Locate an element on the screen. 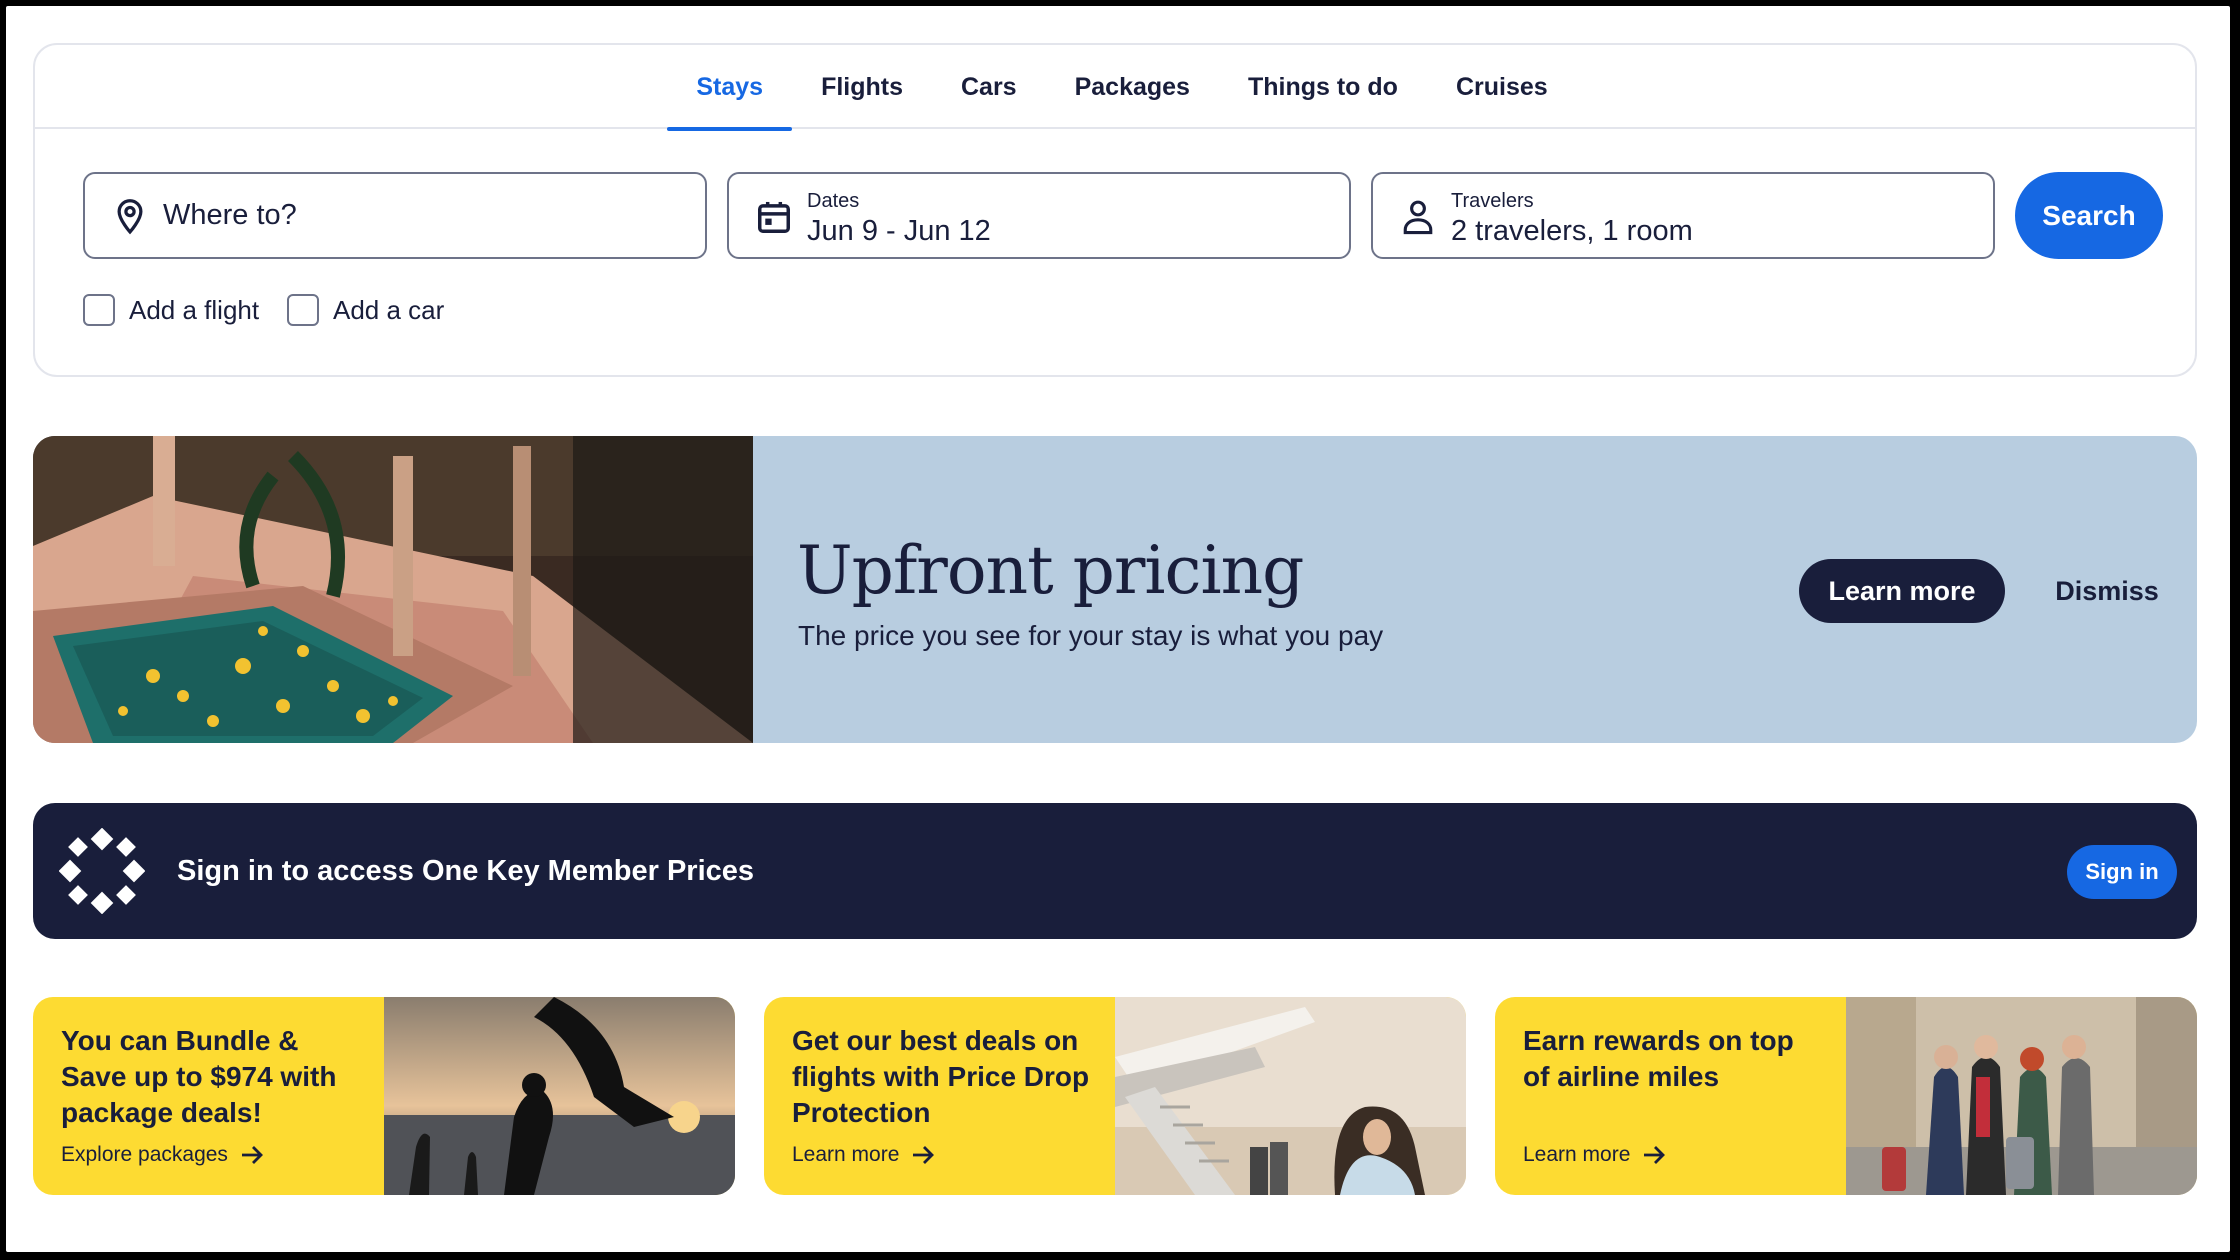 The height and width of the screenshot is (1260, 2240). tab-things-to-do: Things to do is located at coordinates (1323, 87).